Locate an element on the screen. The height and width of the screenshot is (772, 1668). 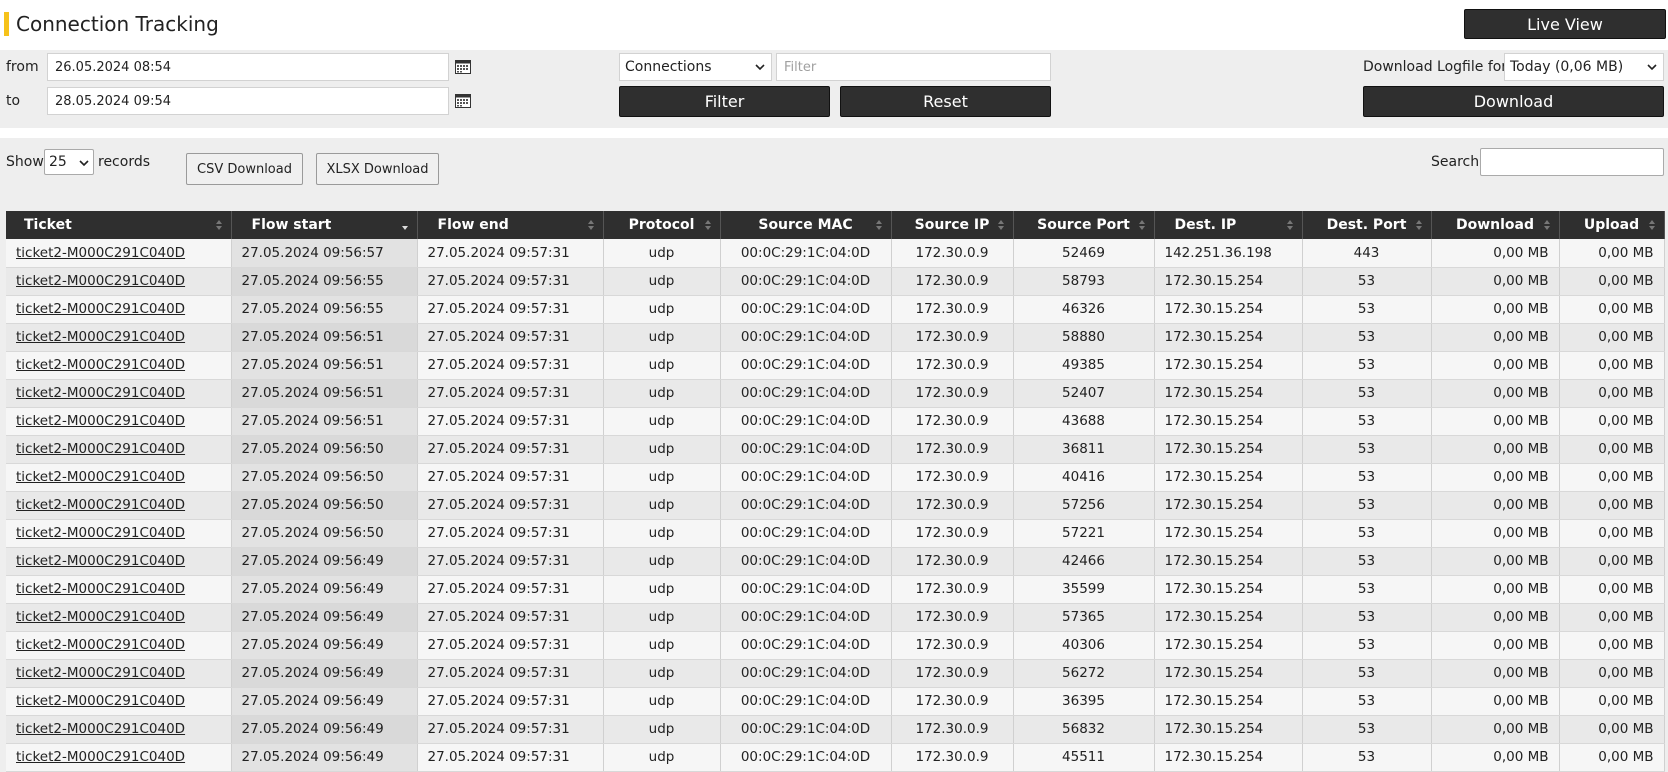
filter-input: Filter is located at coordinates (913, 67).